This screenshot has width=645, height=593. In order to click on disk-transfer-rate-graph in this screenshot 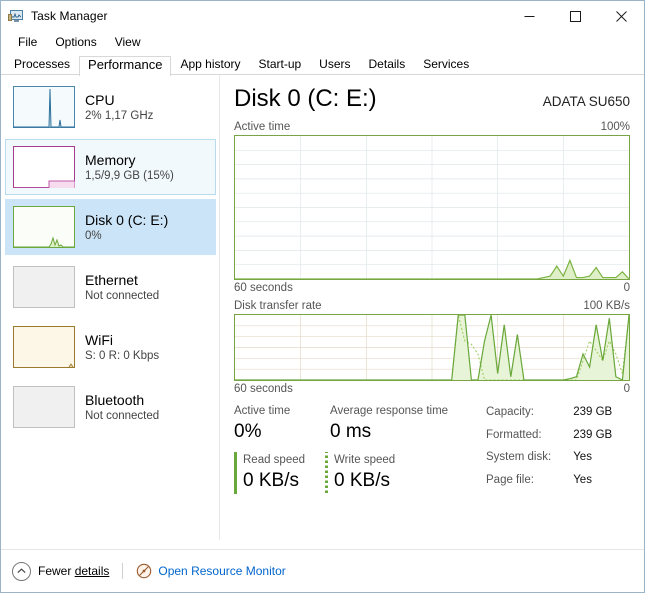, I will do `click(432, 347)`.